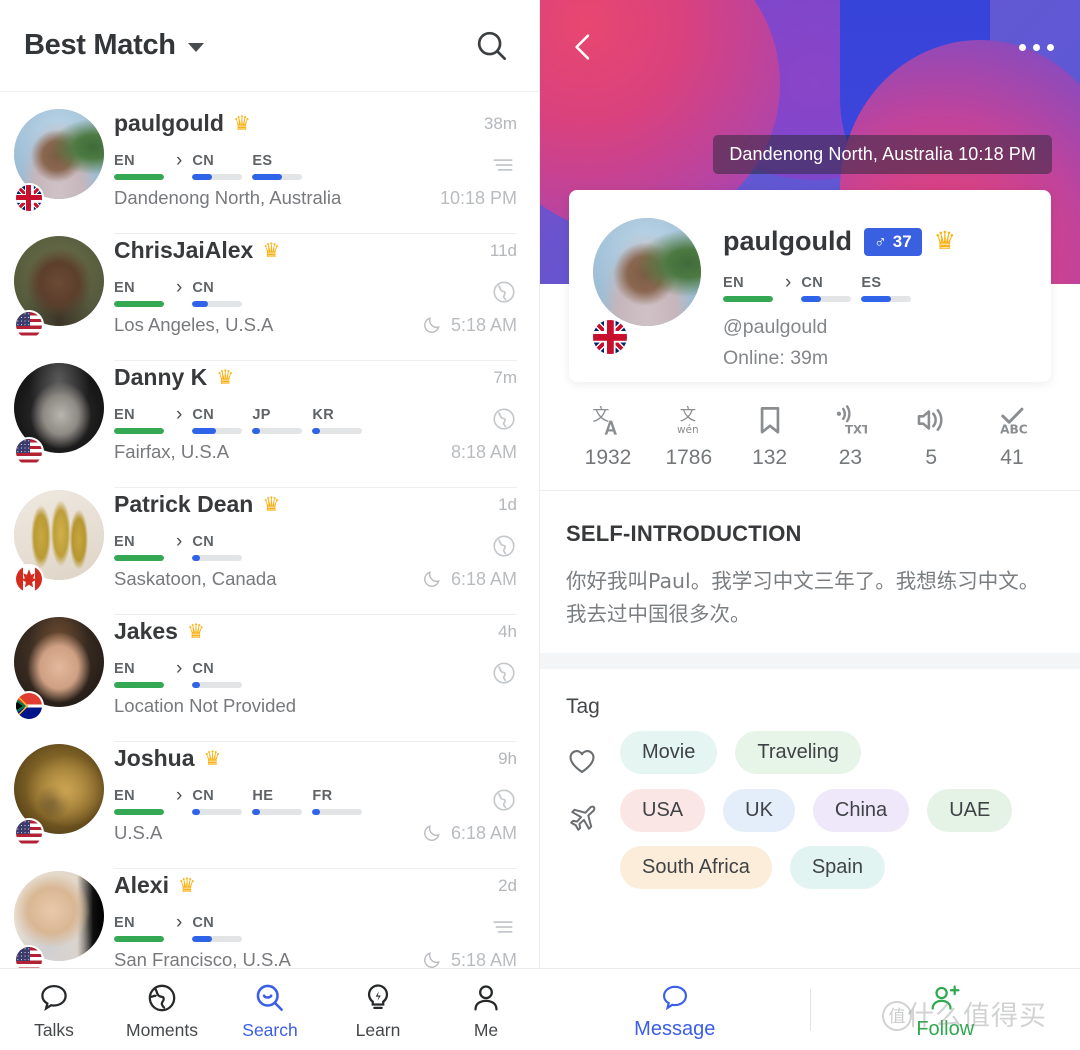  Describe the element at coordinates (29, 325) in the screenshot. I see `flag-icon-usa` at that location.